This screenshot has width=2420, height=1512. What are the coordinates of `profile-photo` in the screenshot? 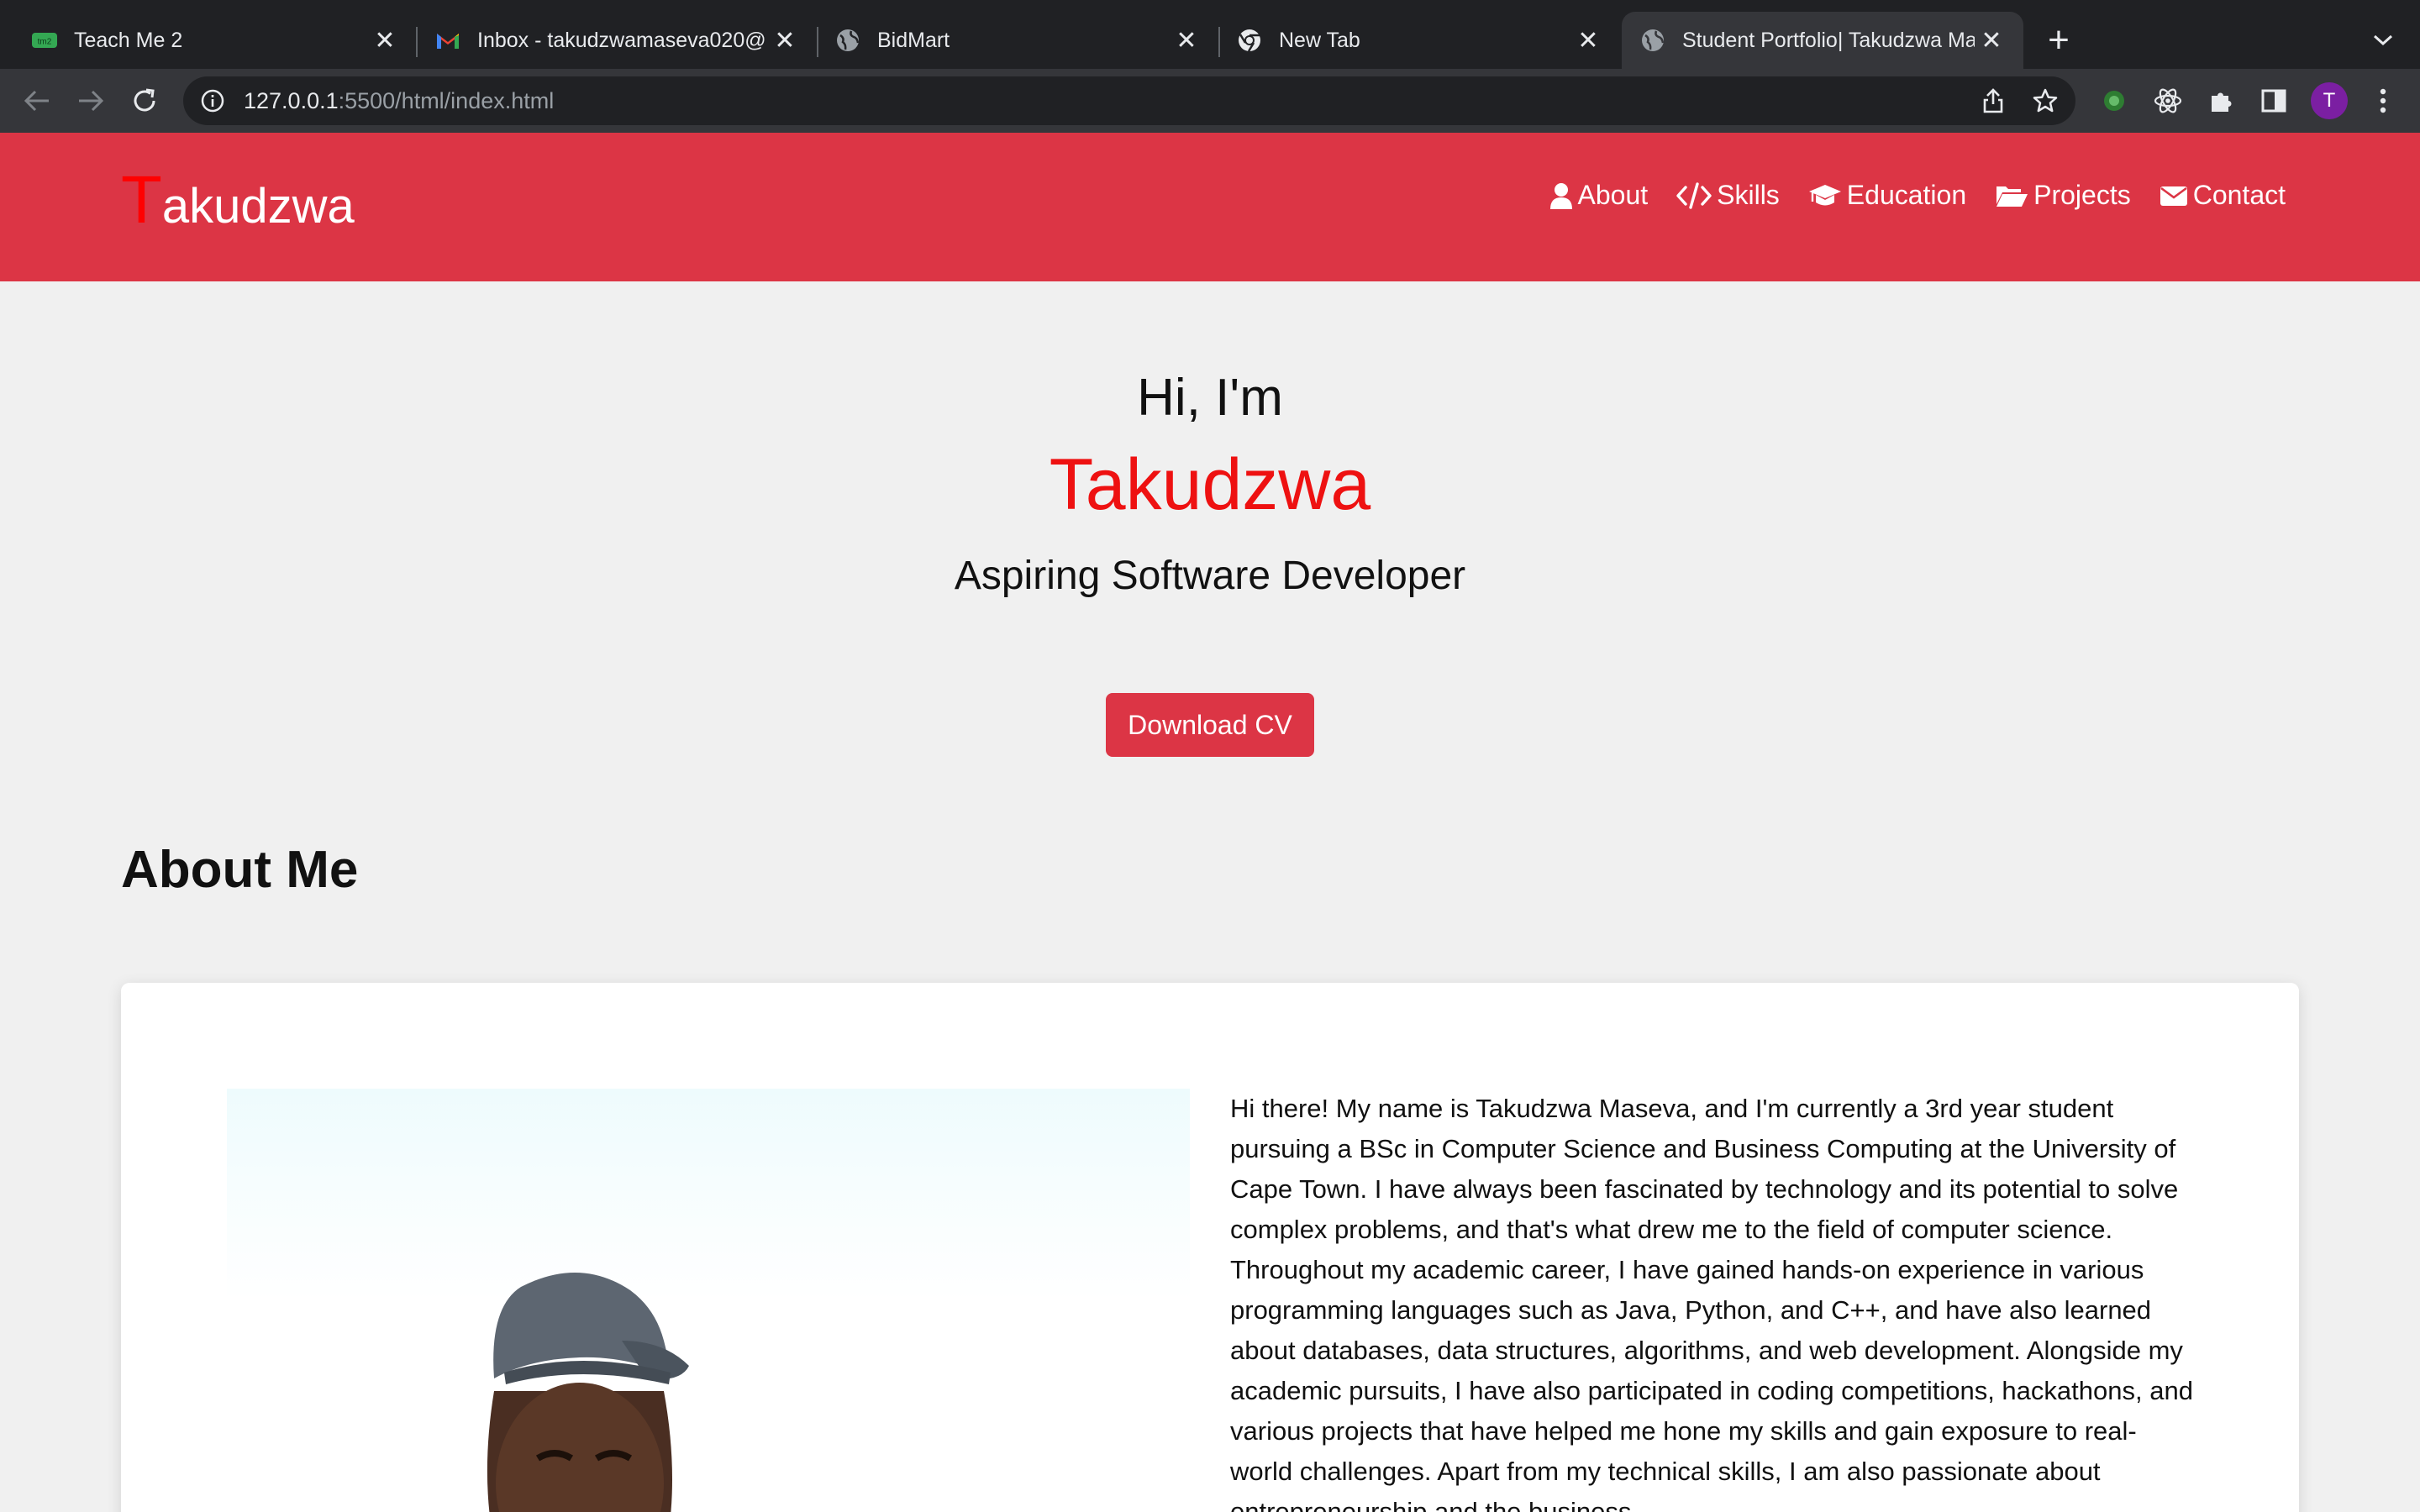 It's located at (708, 1300).